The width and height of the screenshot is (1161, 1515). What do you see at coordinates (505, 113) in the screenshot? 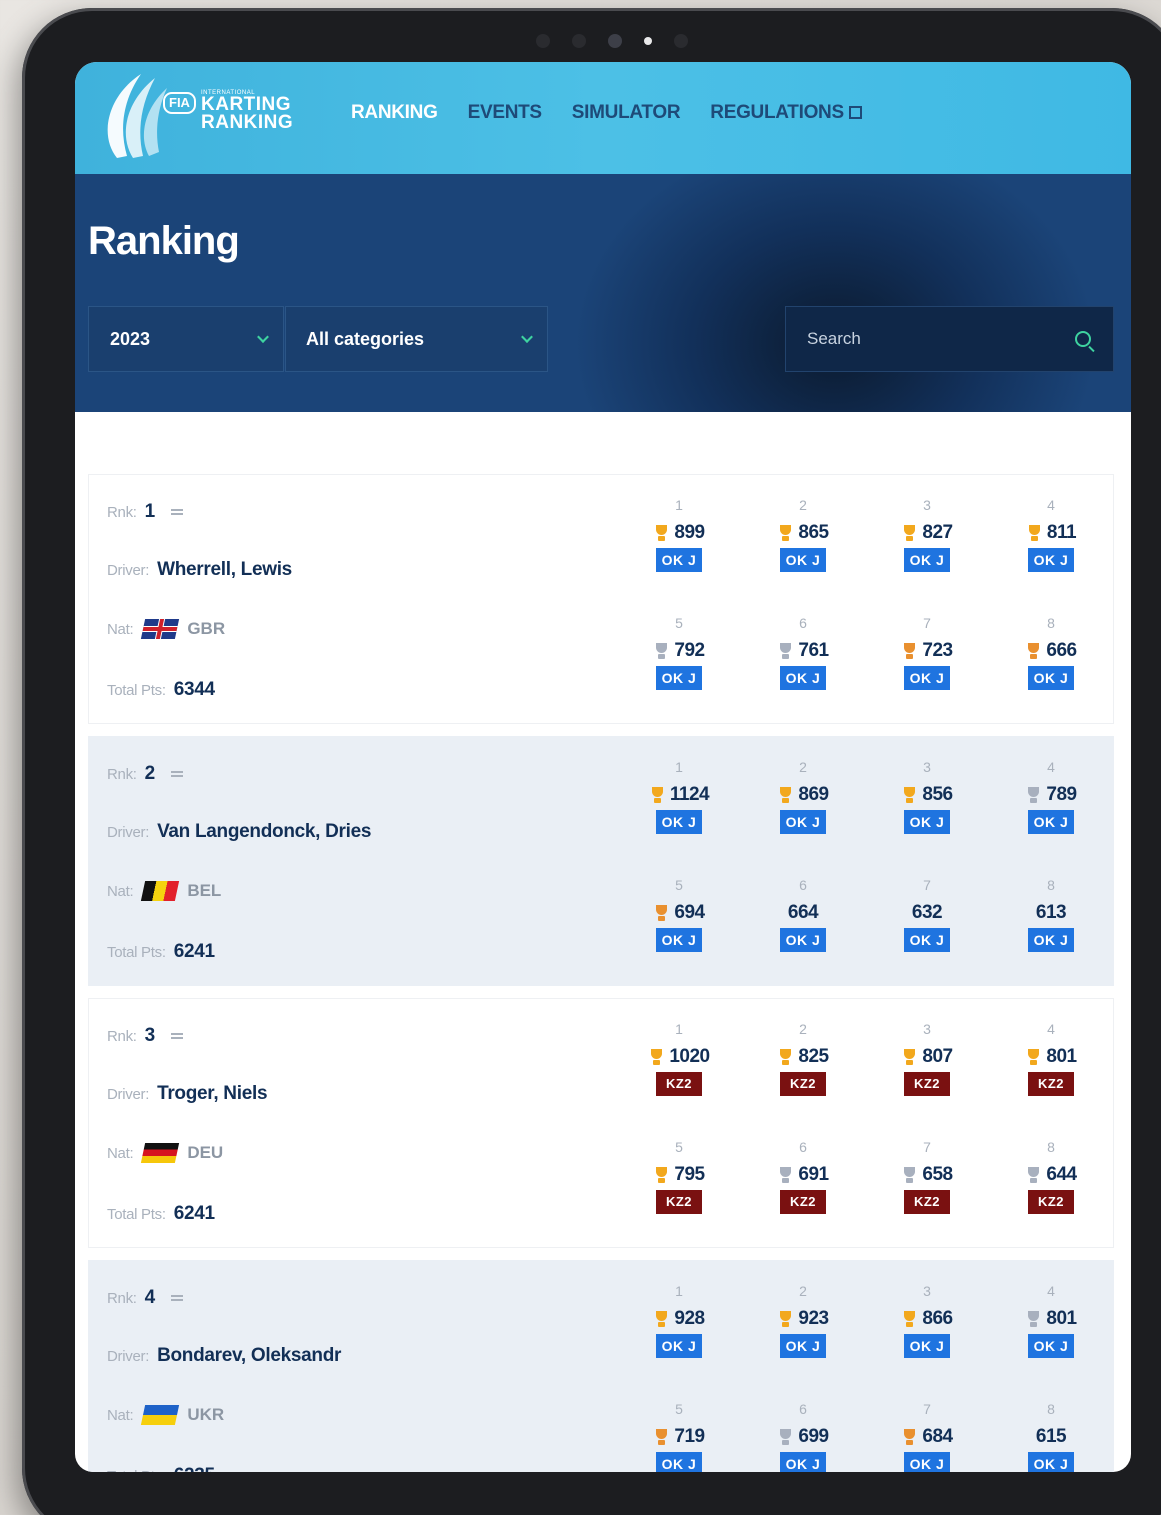
I see `nav-events: EVENTS` at bounding box center [505, 113].